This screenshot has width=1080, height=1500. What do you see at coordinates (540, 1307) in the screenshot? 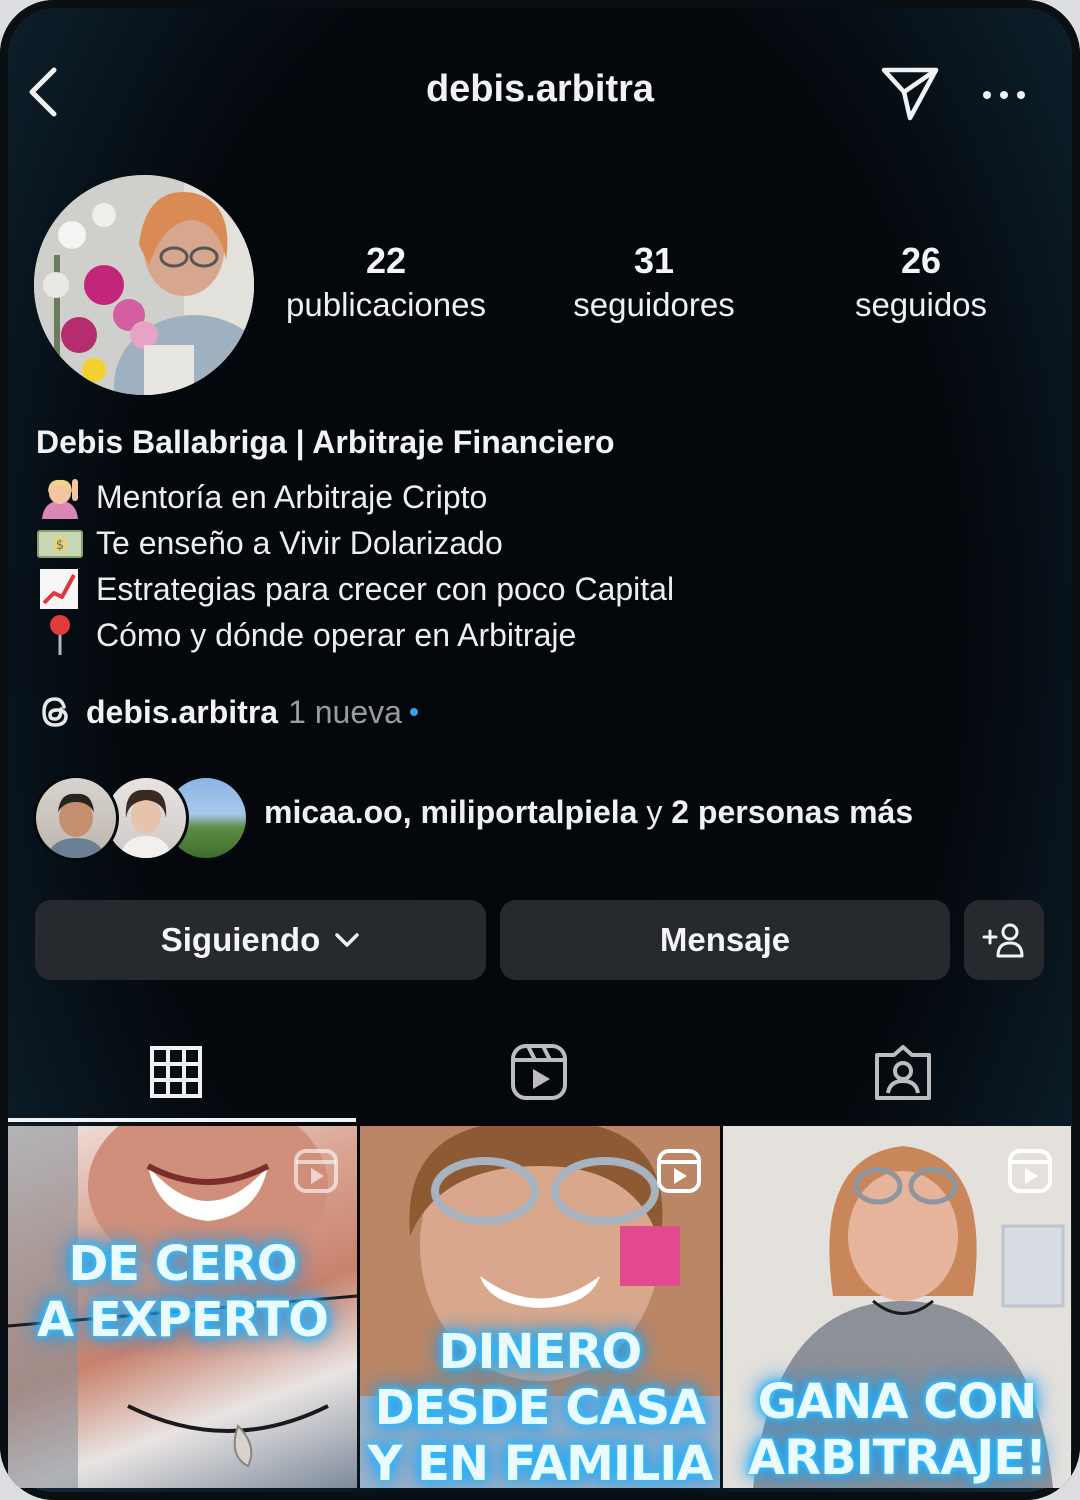
I see `post-thumbnail: DINERO DESDE CASA Y EN FAMILIA` at bounding box center [540, 1307].